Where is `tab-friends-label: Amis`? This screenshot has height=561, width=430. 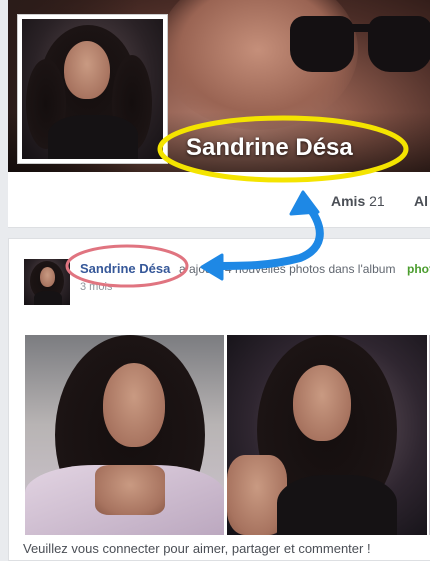
tab-friends-label: Amis is located at coordinates (348, 201).